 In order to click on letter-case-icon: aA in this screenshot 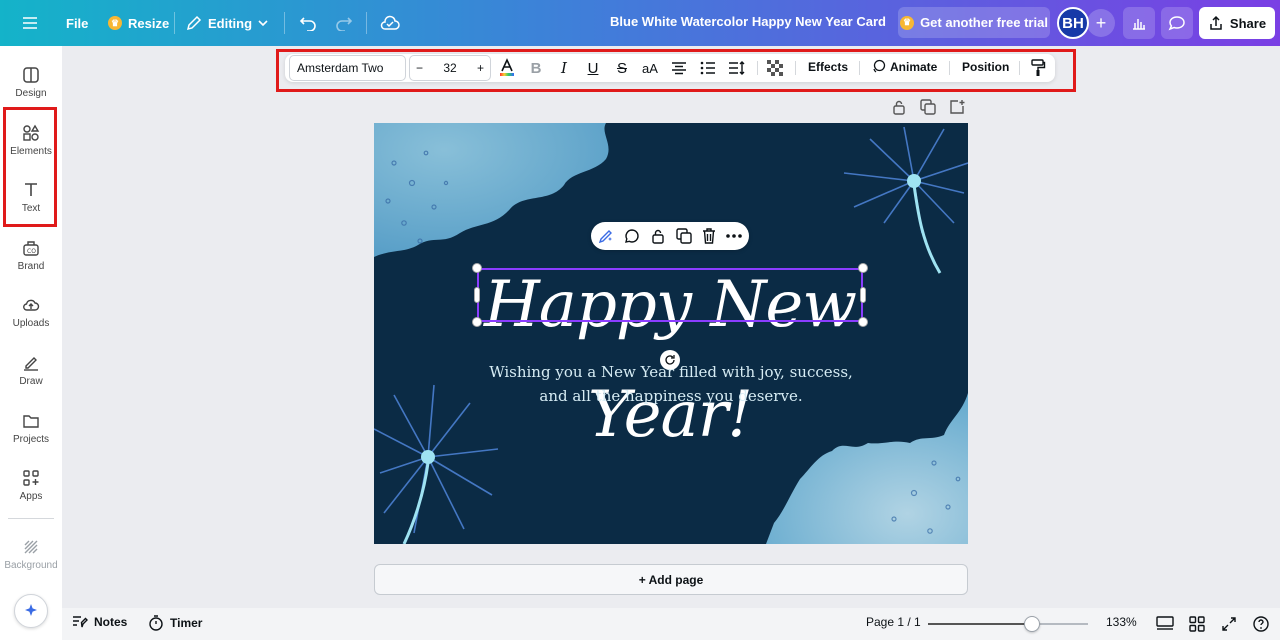, I will do `click(650, 68)`.